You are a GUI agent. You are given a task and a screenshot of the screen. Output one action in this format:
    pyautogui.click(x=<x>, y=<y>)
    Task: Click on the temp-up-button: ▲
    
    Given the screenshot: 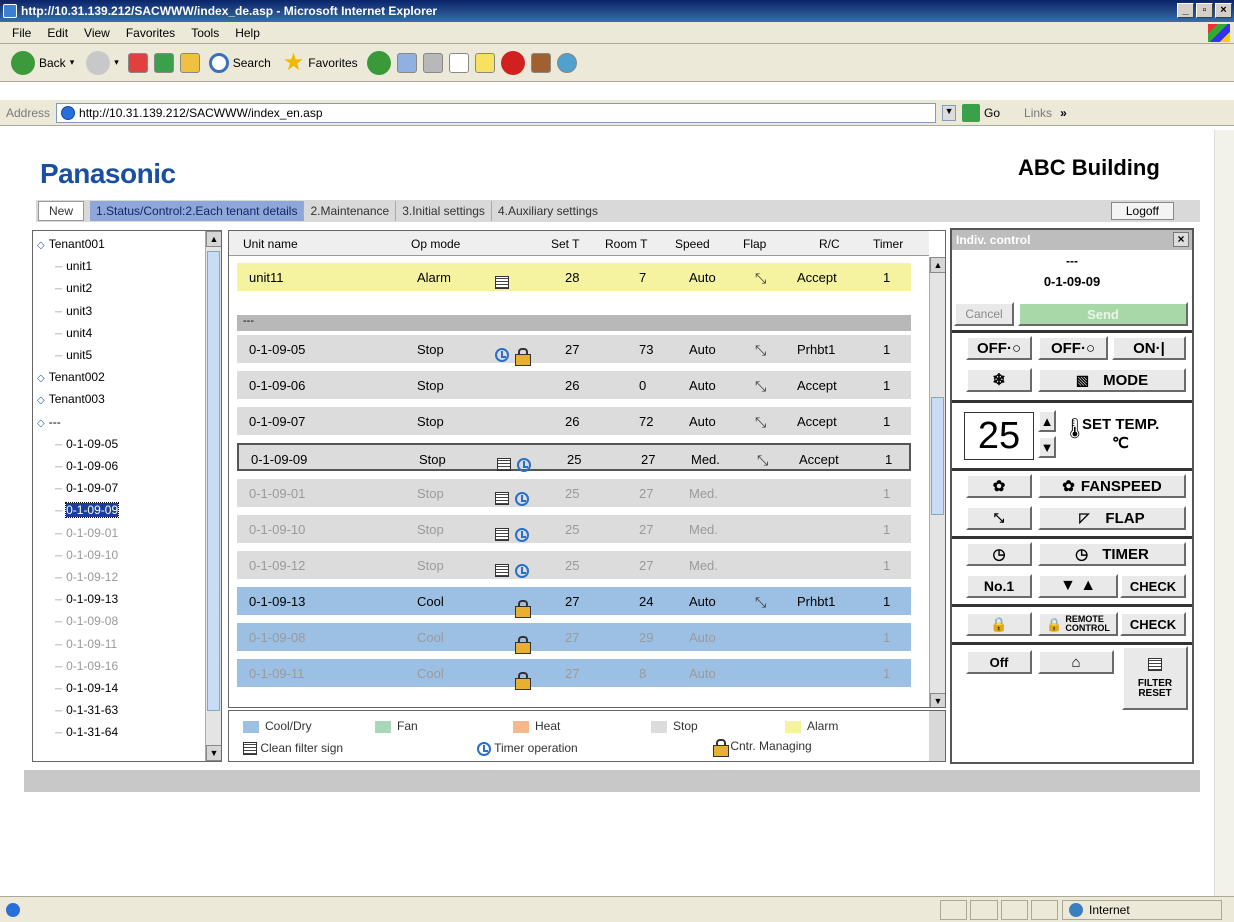 What is the action you would take?
    pyautogui.click(x=1047, y=421)
    